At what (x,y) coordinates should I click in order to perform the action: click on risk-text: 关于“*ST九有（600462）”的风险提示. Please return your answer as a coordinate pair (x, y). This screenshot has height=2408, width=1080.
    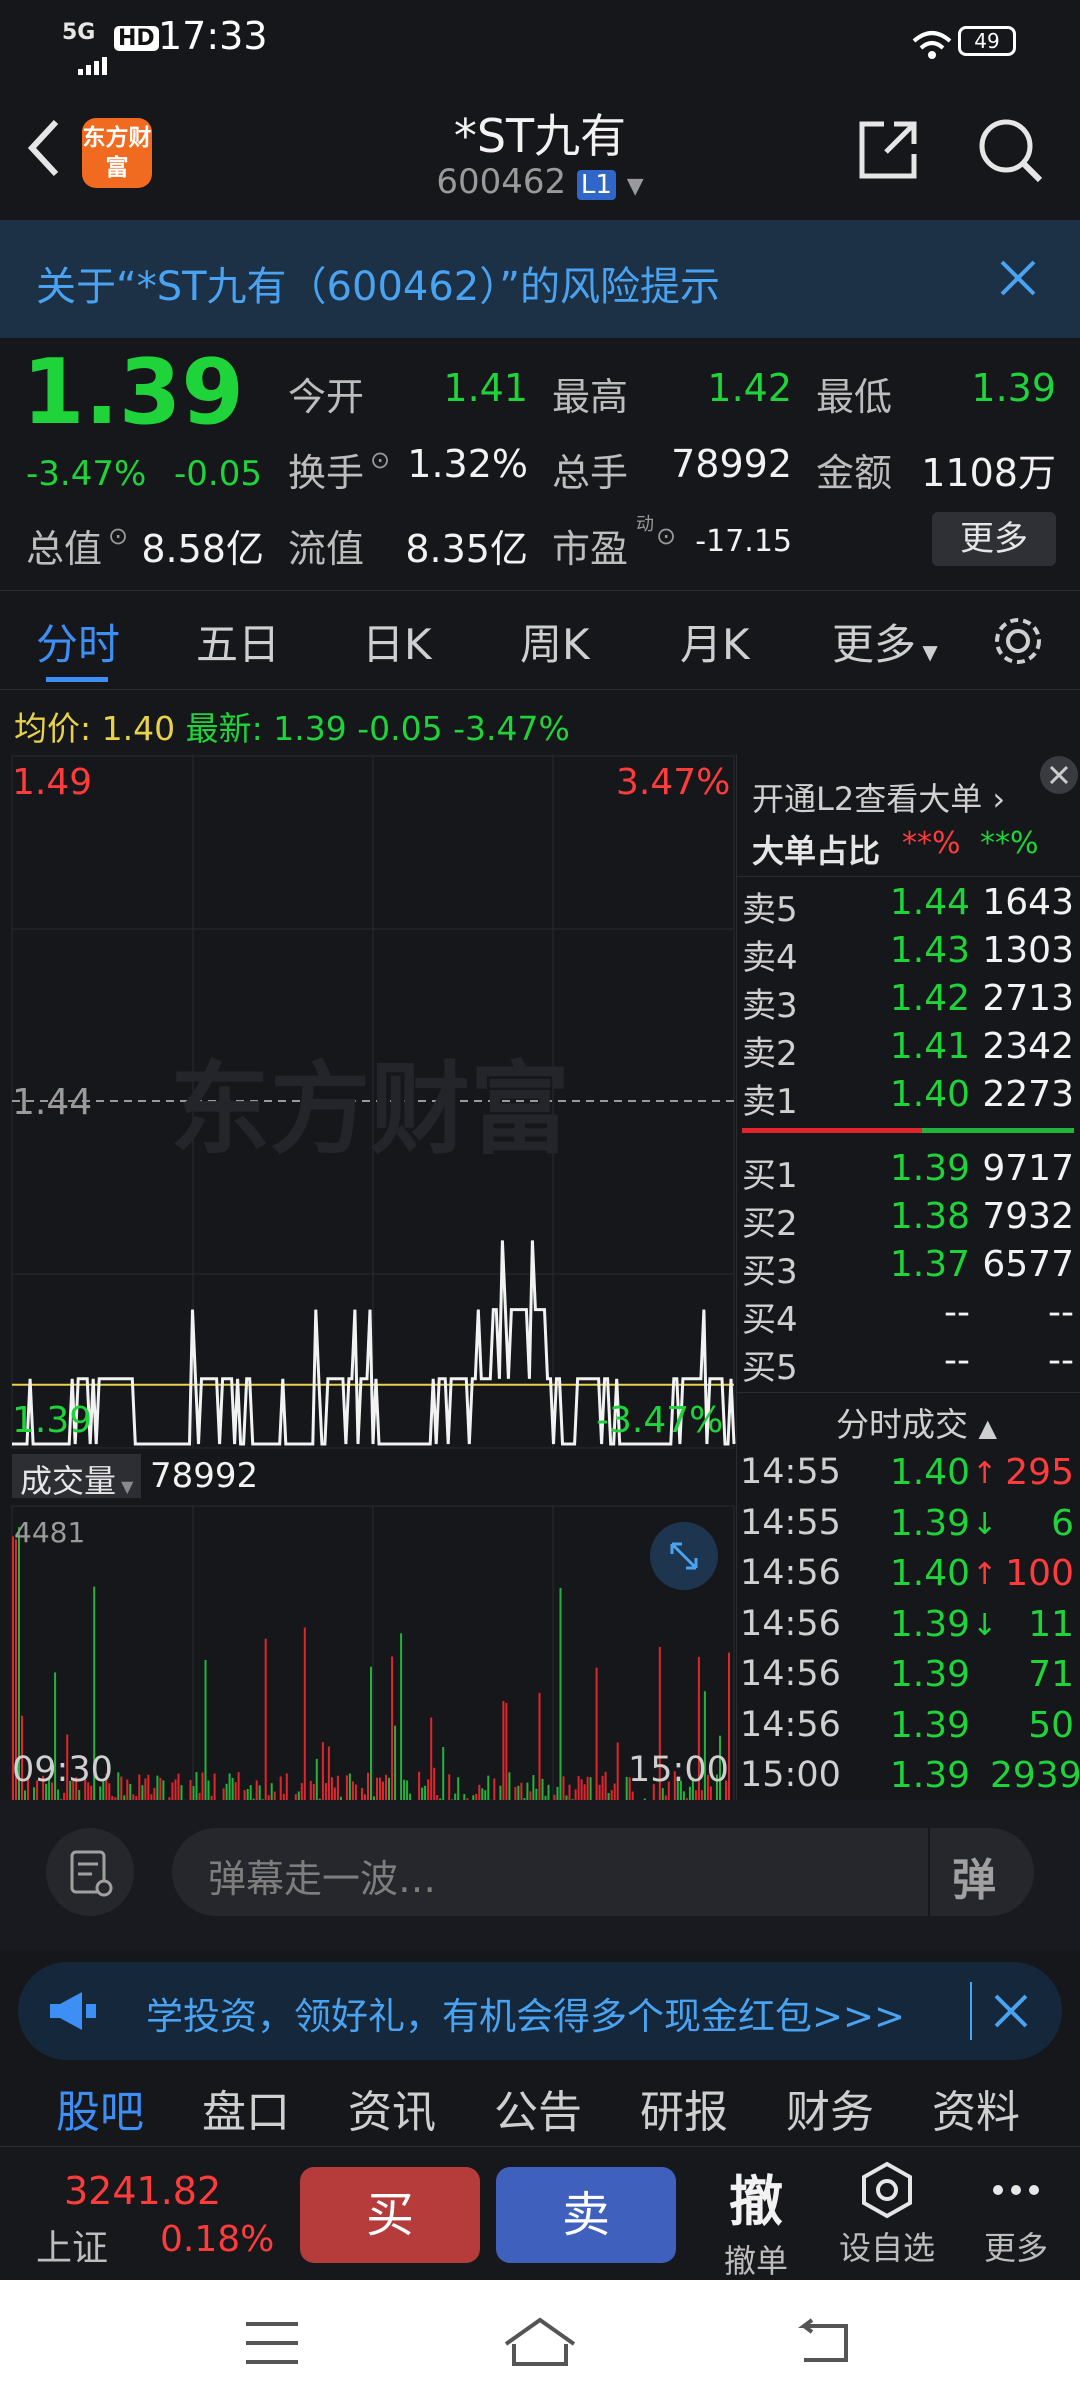
    Looking at the image, I should click on (378, 287).